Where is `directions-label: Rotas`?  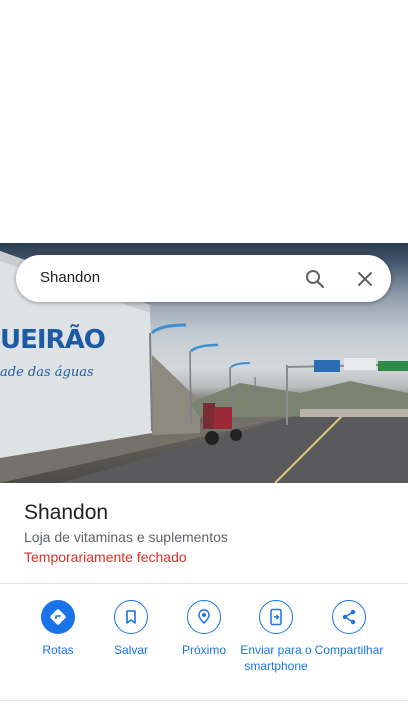
directions-label: Rotas is located at coordinates (58, 650).